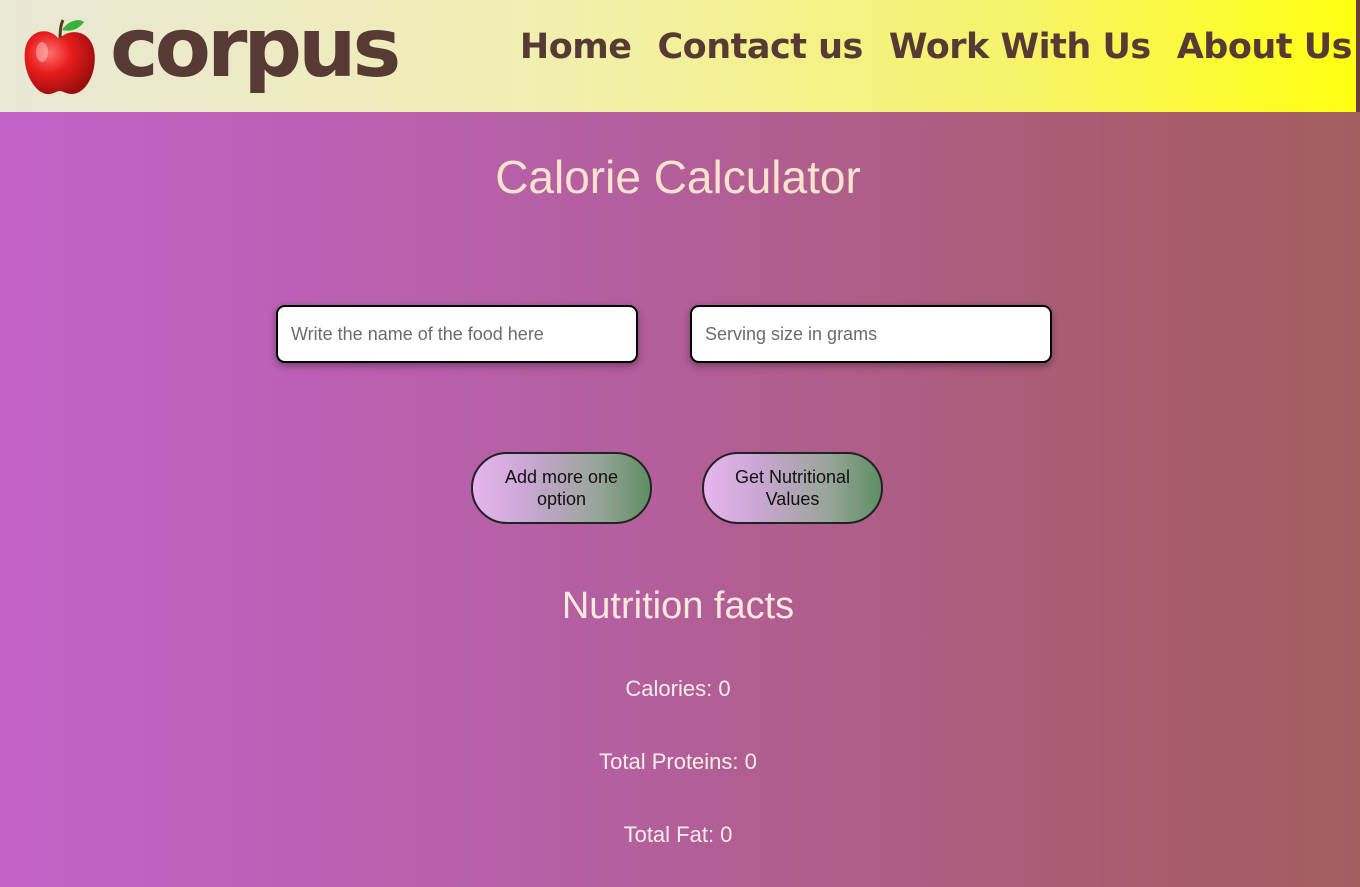 The height and width of the screenshot is (887, 1360). What do you see at coordinates (678, 834) in the screenshot?
I see `fat-value: Total Fat: 0` at bounding box center [678, 834].